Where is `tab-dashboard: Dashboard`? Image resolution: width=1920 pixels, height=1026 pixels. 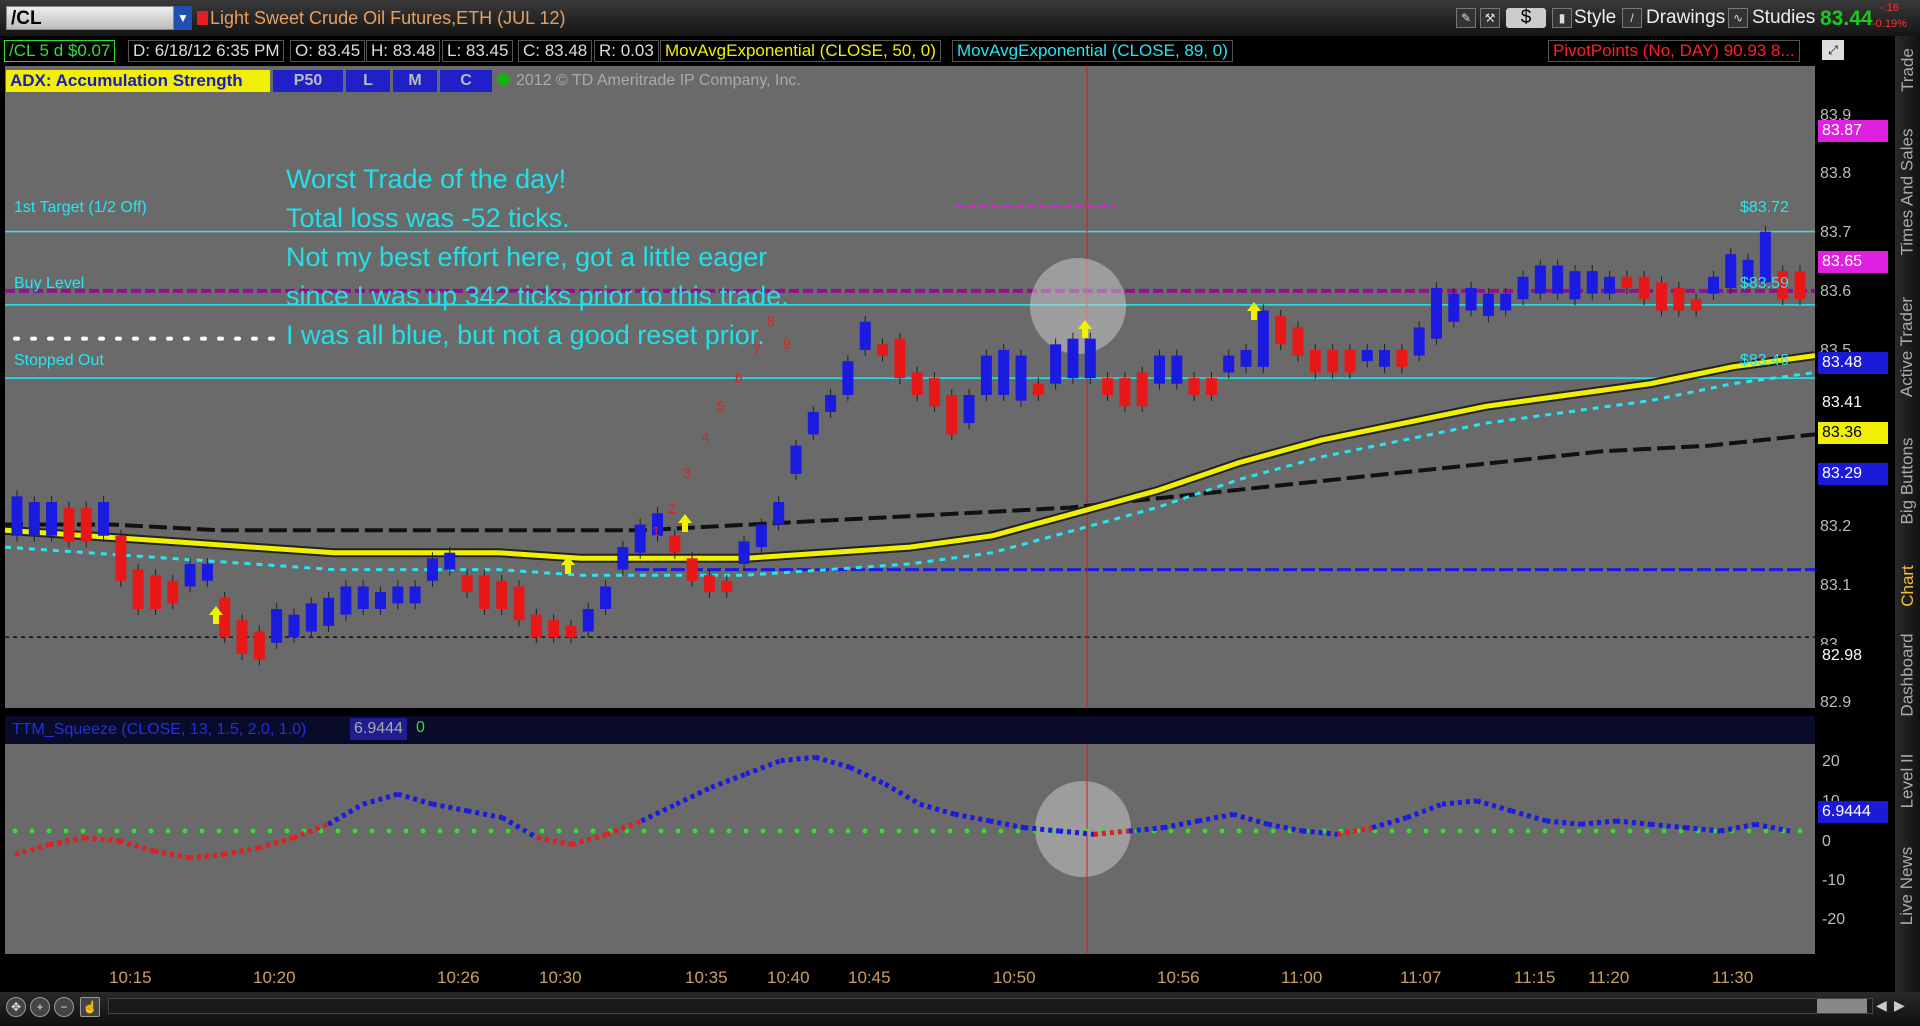
tab-dashboard: Dashboard is located at coordinates (1907, 675).